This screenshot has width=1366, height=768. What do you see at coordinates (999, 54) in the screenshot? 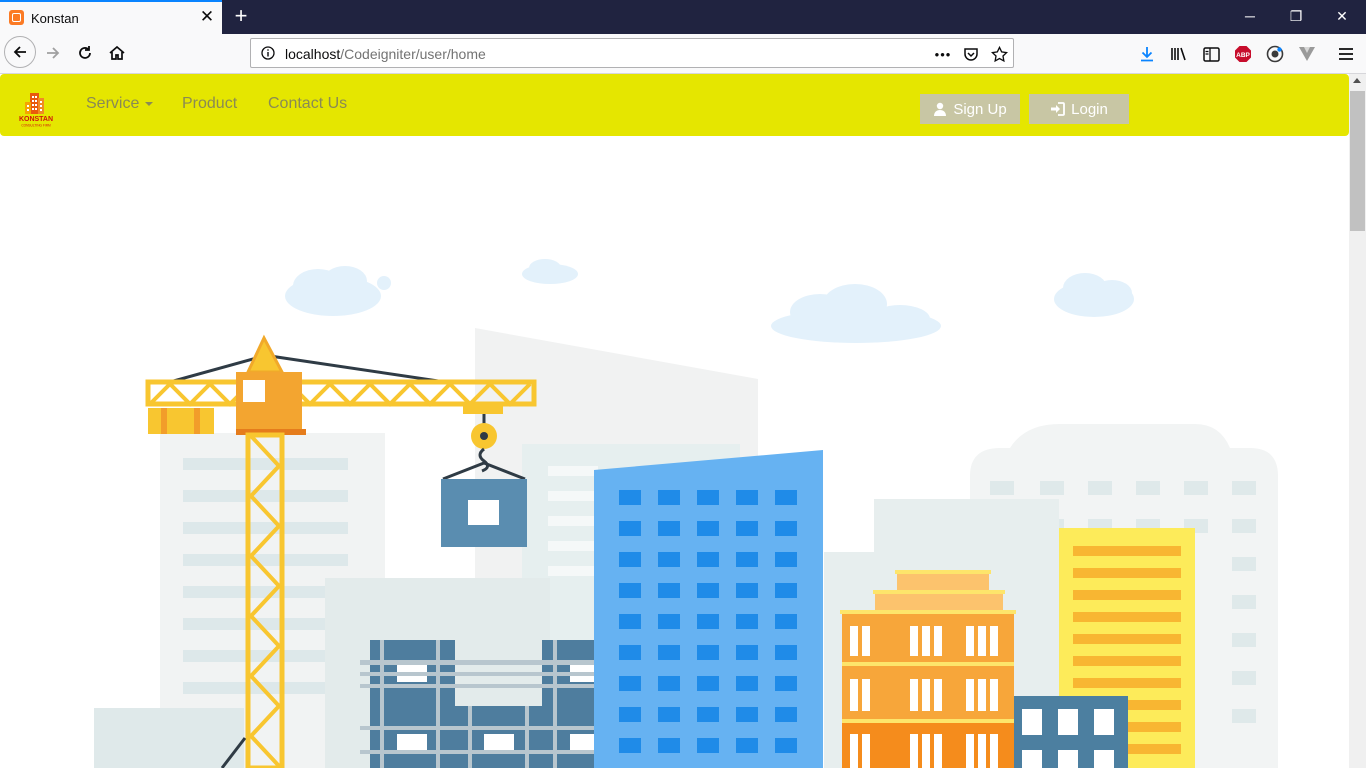
I see `bookmark-star-icon` at bounding box center [999, 54].